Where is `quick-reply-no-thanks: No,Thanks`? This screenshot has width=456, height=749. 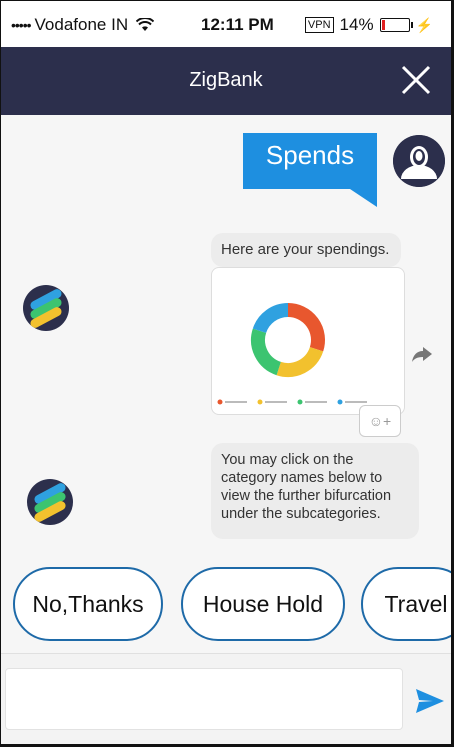
quick-reply-no-thanks: No,Thanks is located at coordinates (88, 604).